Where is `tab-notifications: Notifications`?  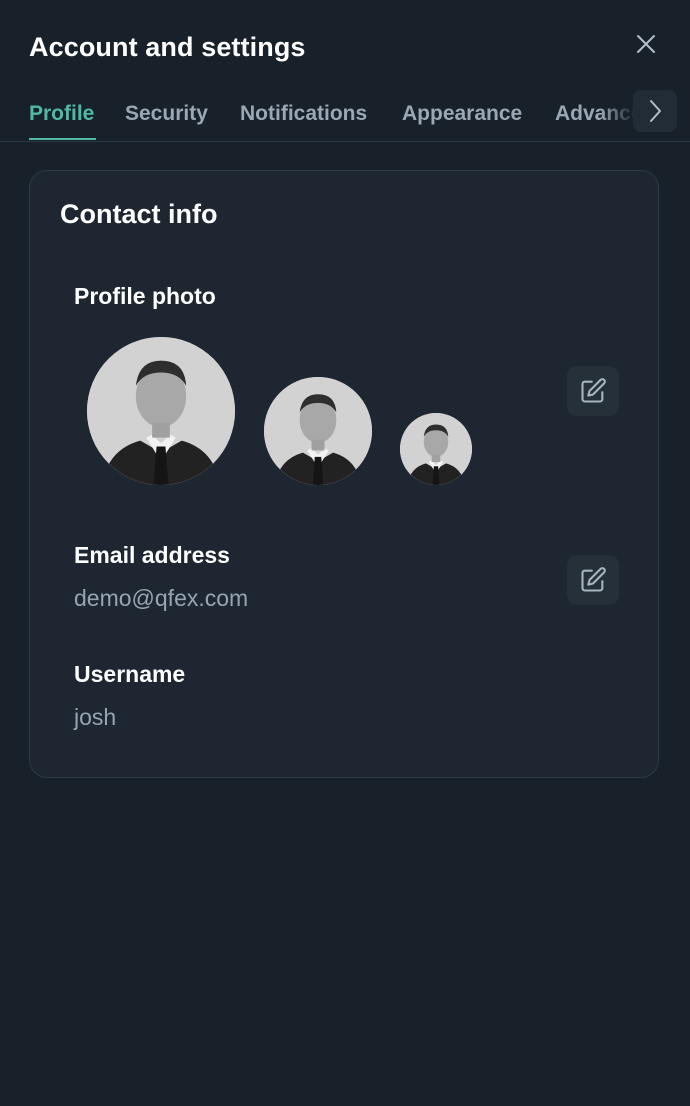 tab-notifications: Notifications is located at coordinates (303, 114).